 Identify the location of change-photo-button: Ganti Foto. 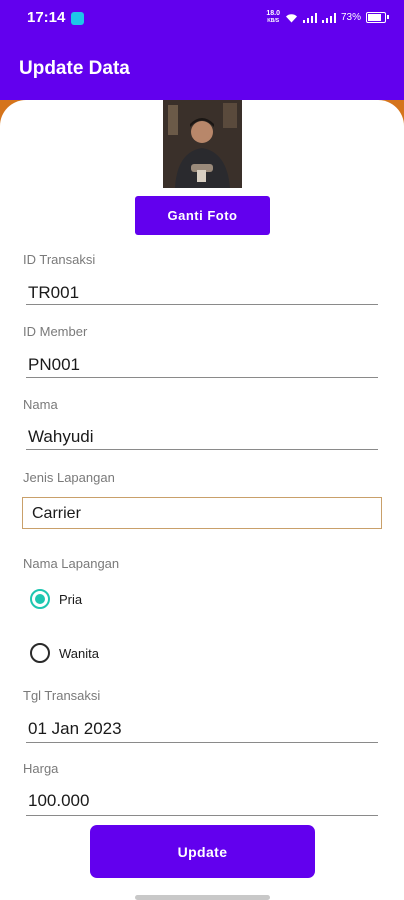
(202, 215).